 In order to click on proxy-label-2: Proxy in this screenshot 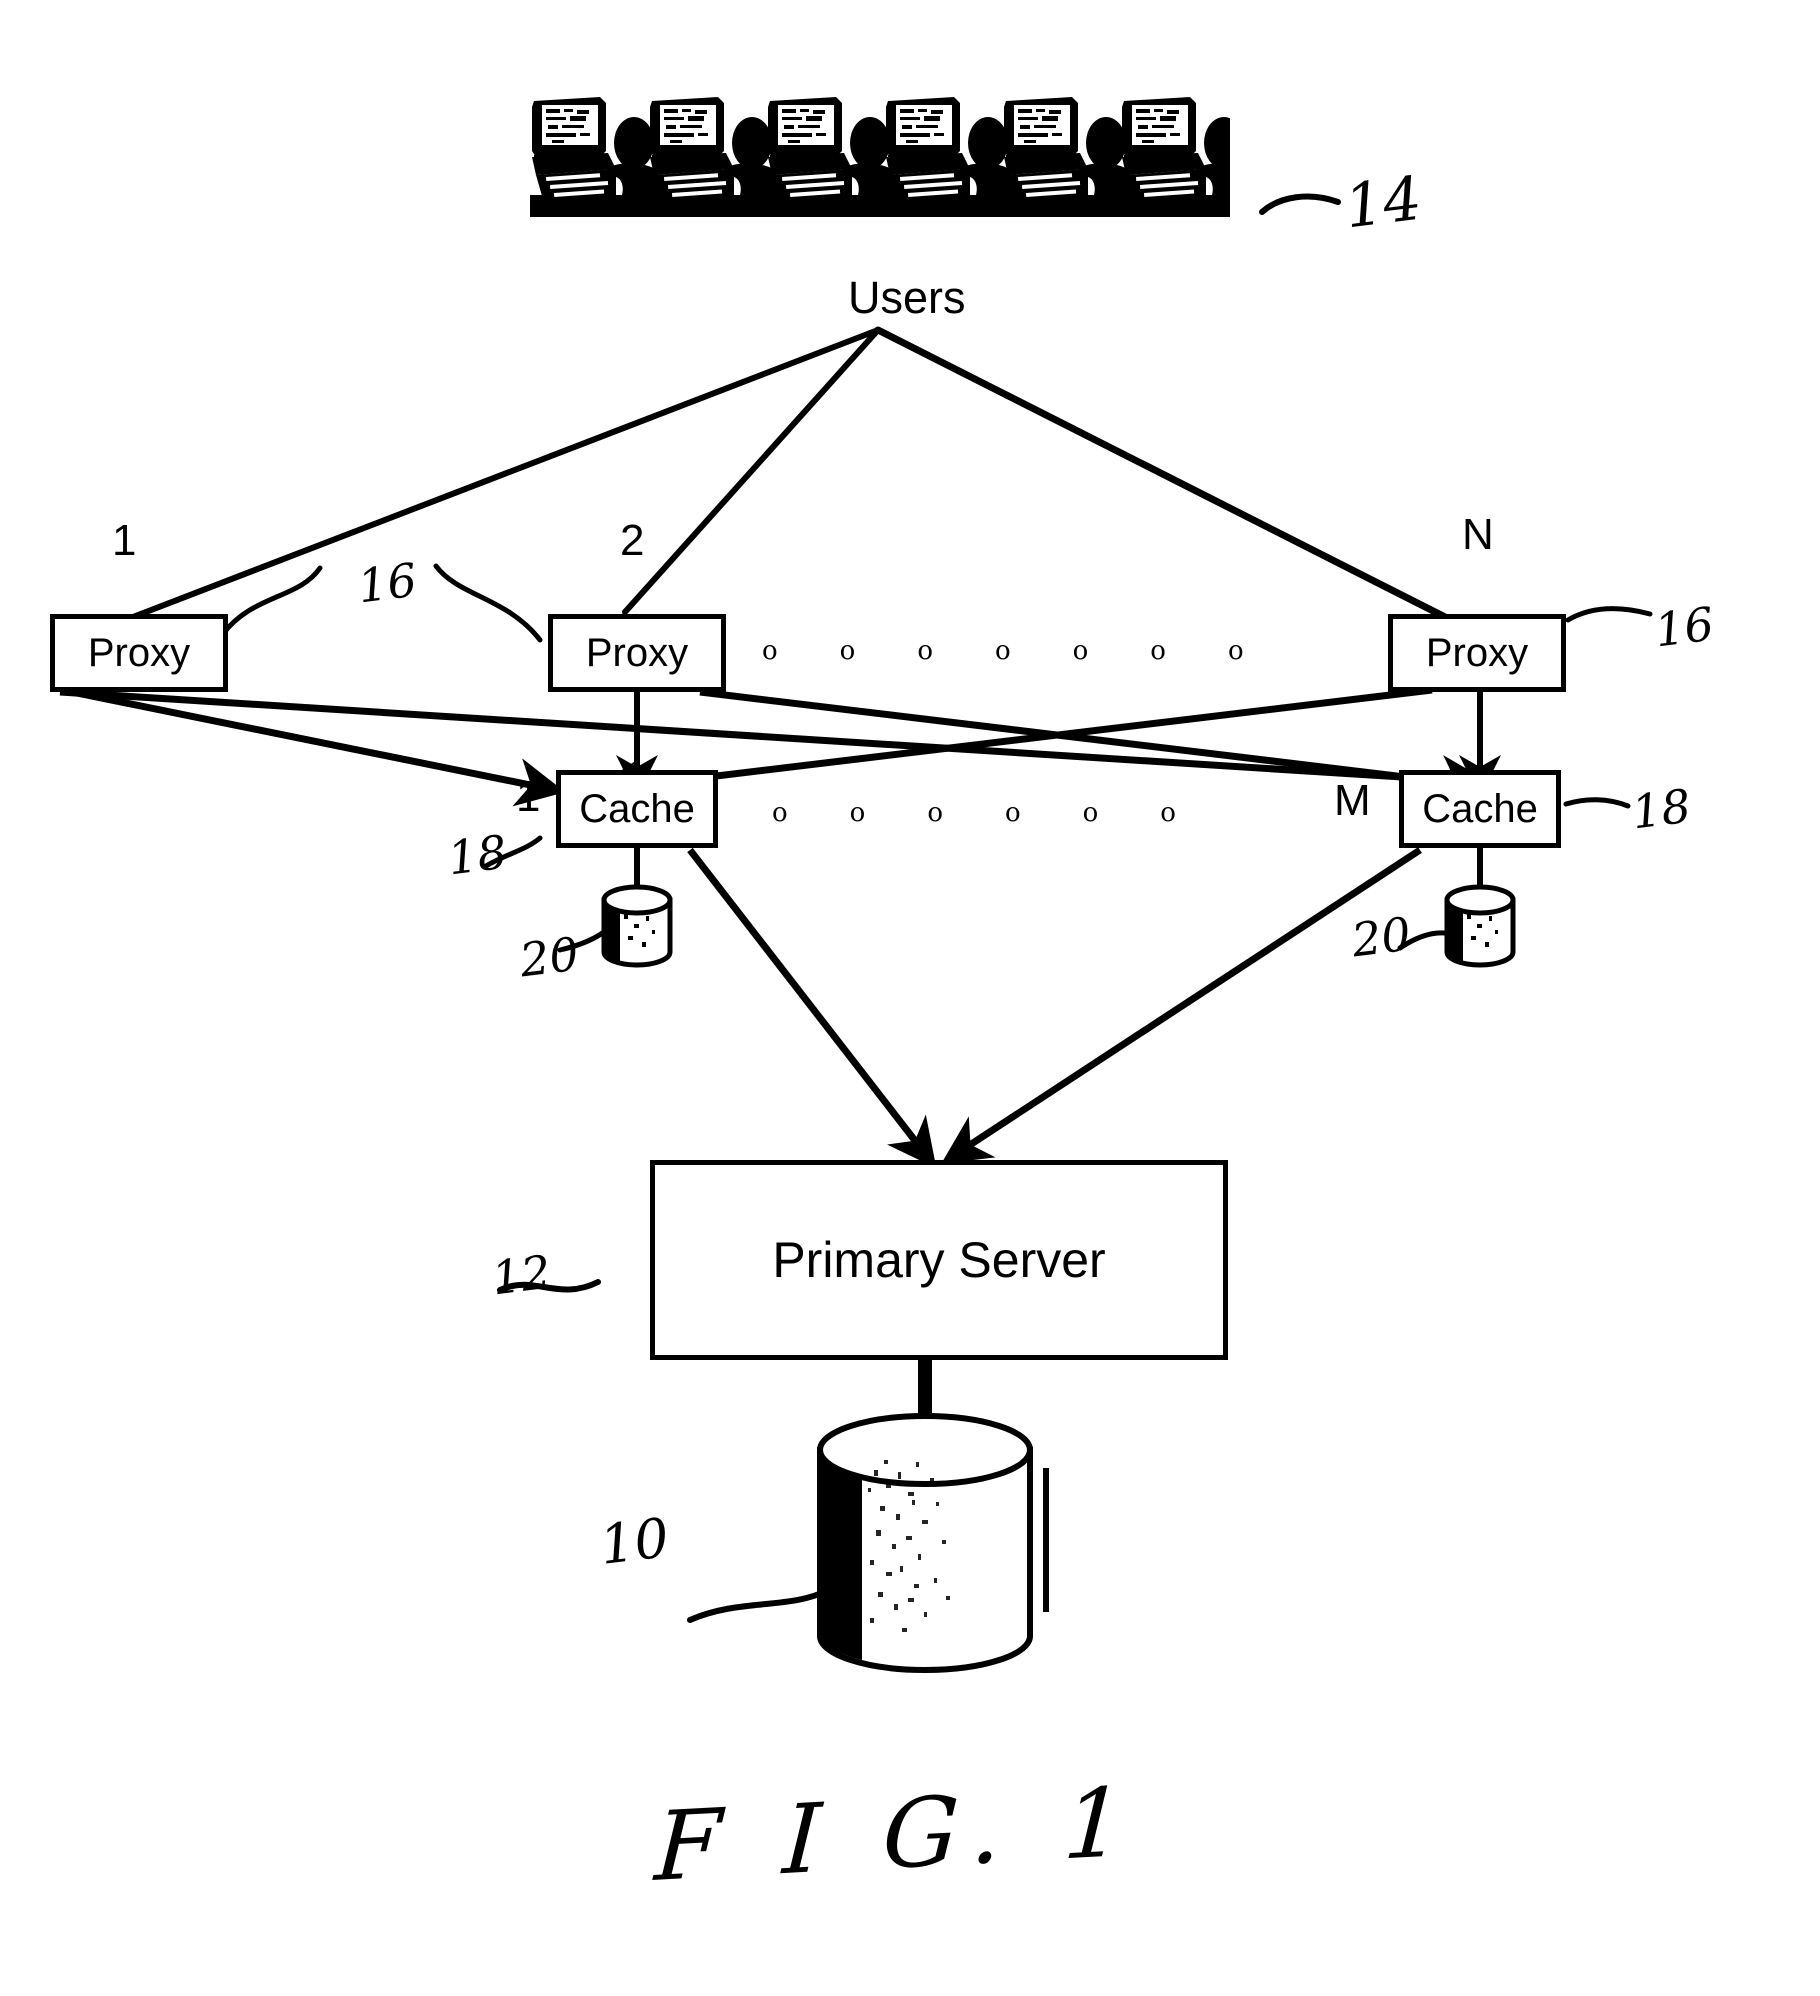, I will do `click(637, 653)`.